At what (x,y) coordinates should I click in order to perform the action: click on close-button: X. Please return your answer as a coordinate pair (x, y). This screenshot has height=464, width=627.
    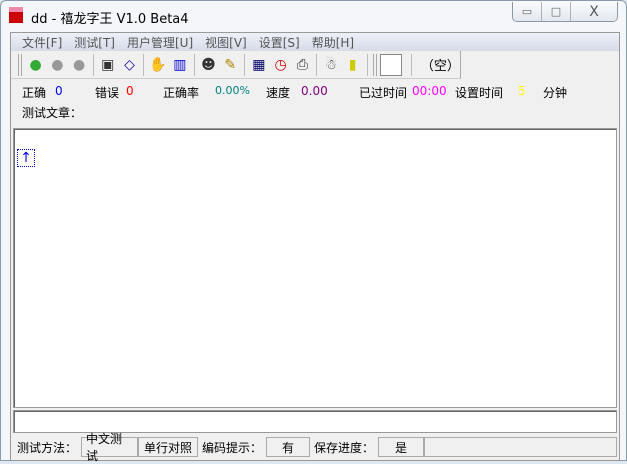
    Looking at the image, I should click on (594, 11).